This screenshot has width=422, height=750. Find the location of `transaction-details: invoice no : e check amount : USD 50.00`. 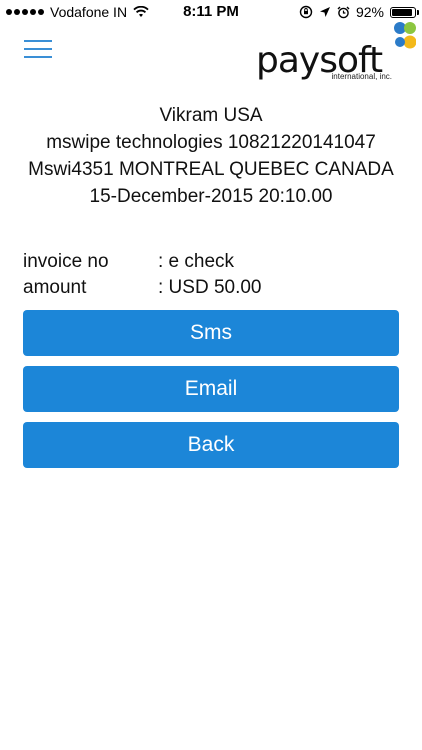

transaction-details: invoice no : e check amount : USD 50.00 is located at coordinates (211, 275).